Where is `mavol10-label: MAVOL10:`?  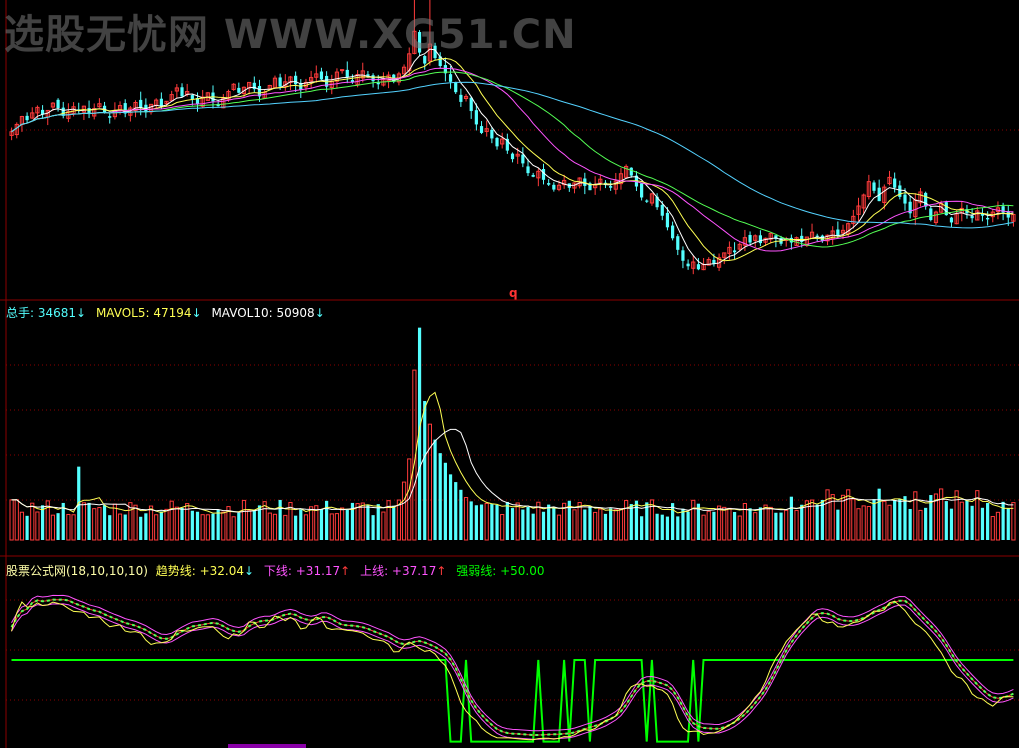
mavol10-label: MAVOL10: is located at coordinates (244, 313).